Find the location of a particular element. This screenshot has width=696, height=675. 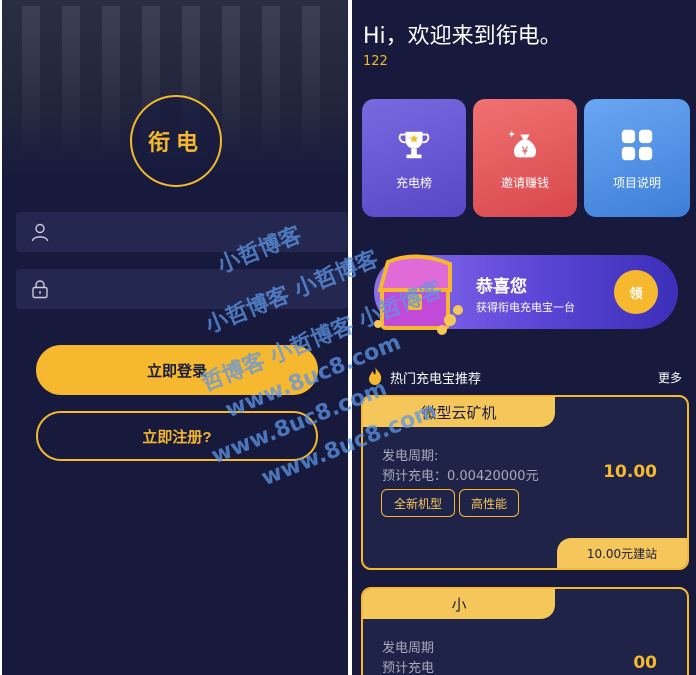

tile-charge-ranking: 充电榜 is located at coordinates (414, 158).